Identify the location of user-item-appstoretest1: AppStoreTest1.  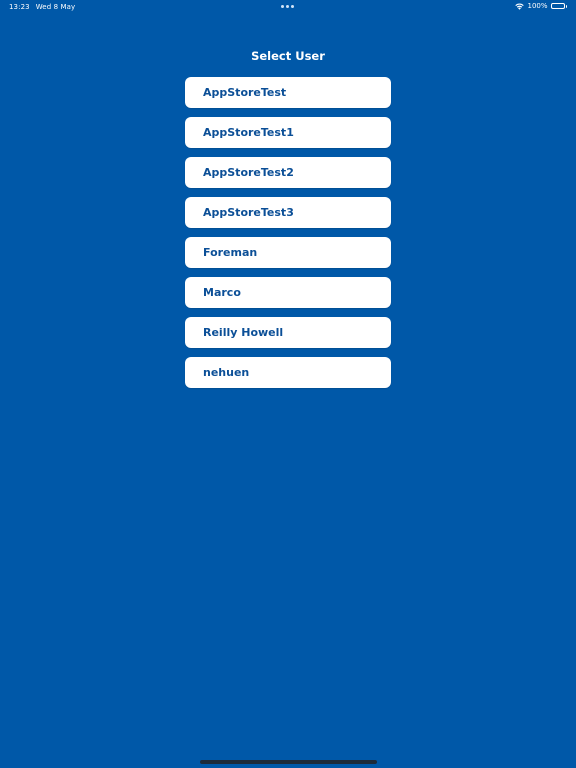
(288, 132).